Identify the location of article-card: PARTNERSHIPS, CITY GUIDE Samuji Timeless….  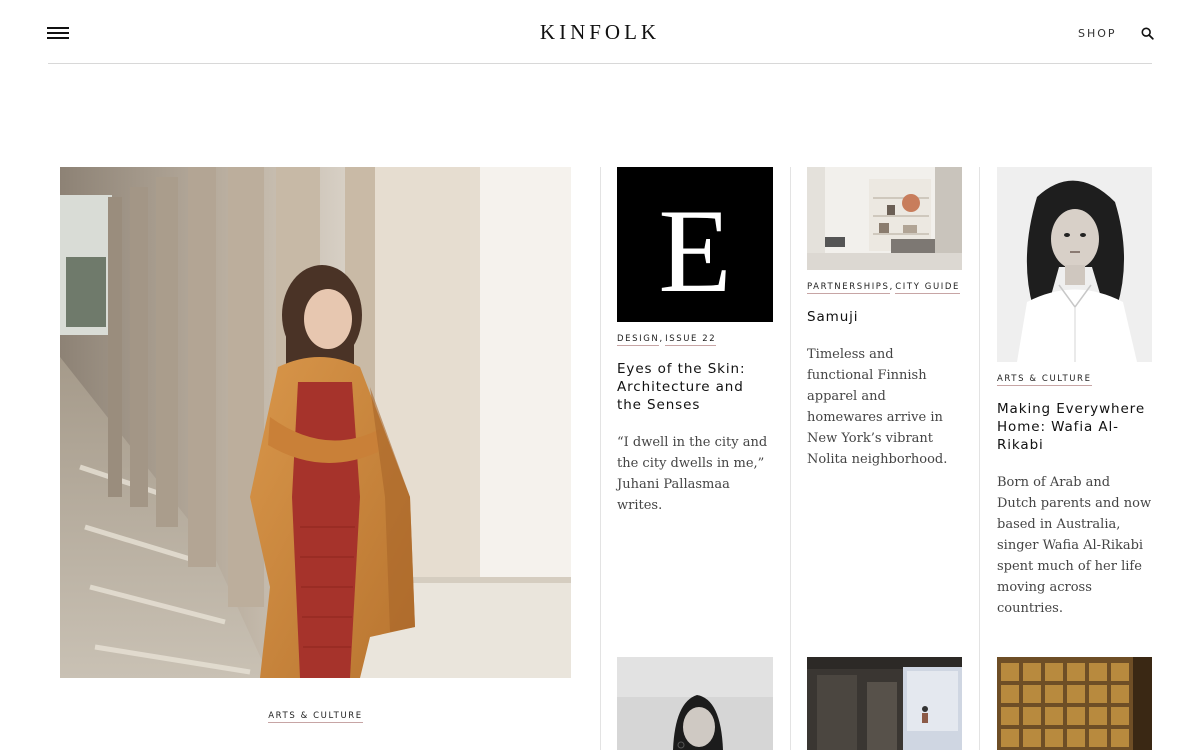
(885, 370).